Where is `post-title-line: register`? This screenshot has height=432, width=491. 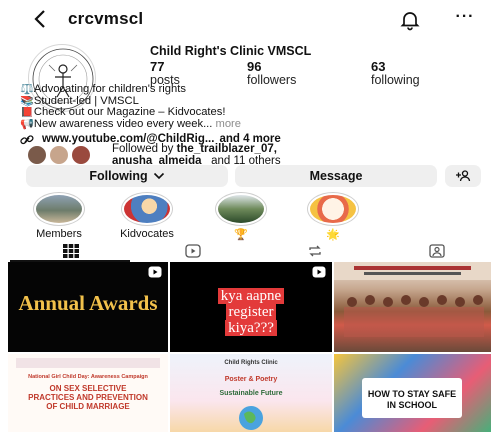 post-title-line: register is located at coordinates (251, 312).